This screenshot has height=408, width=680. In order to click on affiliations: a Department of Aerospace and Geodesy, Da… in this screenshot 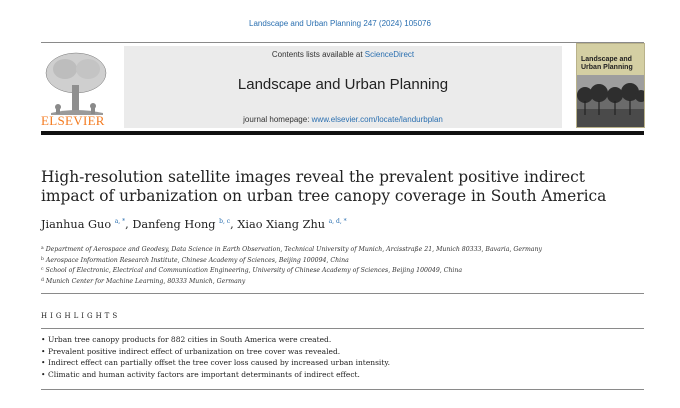, I will do `click(341, 265)`.